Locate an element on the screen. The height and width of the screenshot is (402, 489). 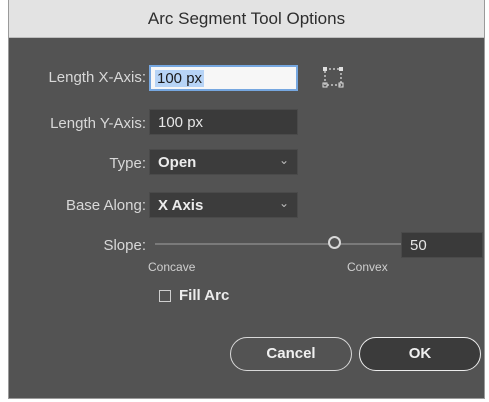
length-y-axis-value: 100 px is located at coordinates (181, 122).